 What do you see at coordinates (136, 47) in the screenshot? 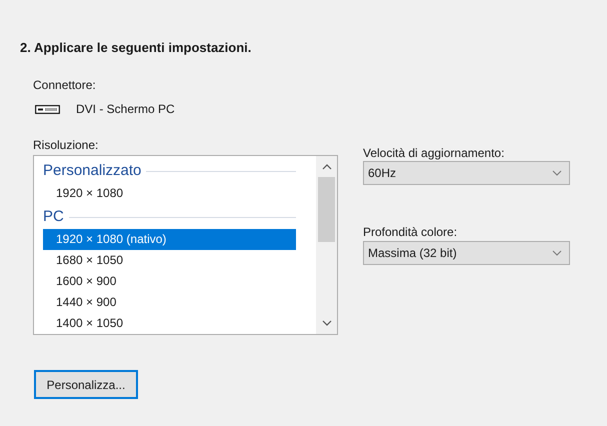
I see `section-heading: 2. Applicare le seguenti impostazioni.` at bounding box center [136, 47].